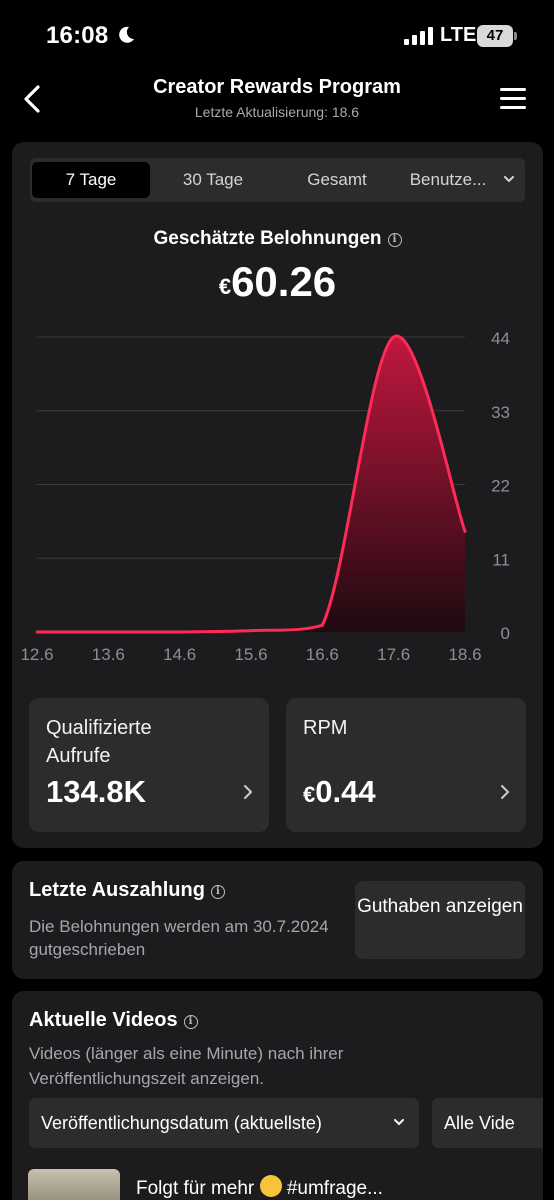 The height and width of the screenshot is (1200, 554). Describe the element at coordinates (277, 35) in the screenshot. I see `status-bar: 16:08 LTE 47` at that location.